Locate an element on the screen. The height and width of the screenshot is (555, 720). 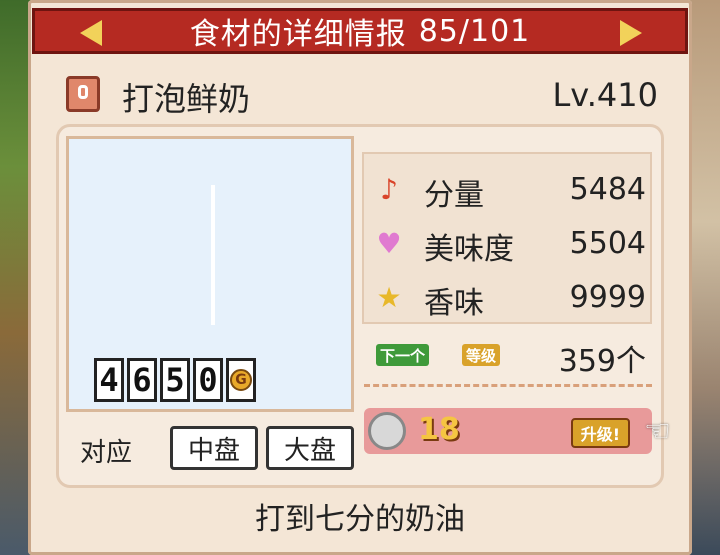
stat-label: 香味 is located at coordinates (454, 303).